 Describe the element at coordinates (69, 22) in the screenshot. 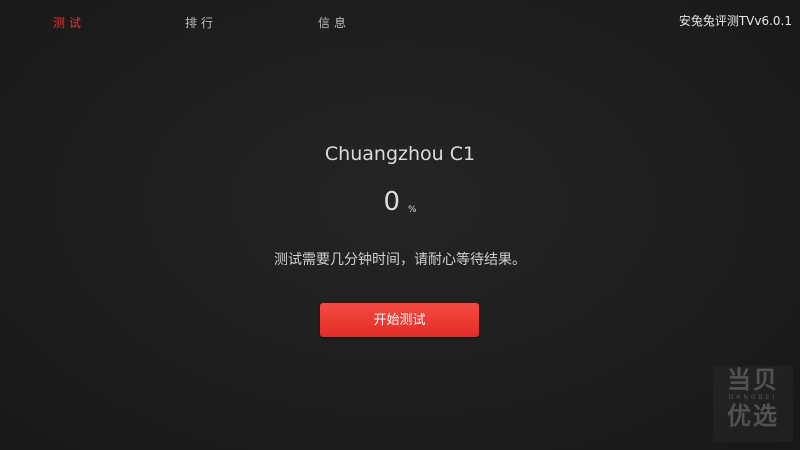

I see `tab-test: 测试` at that location.